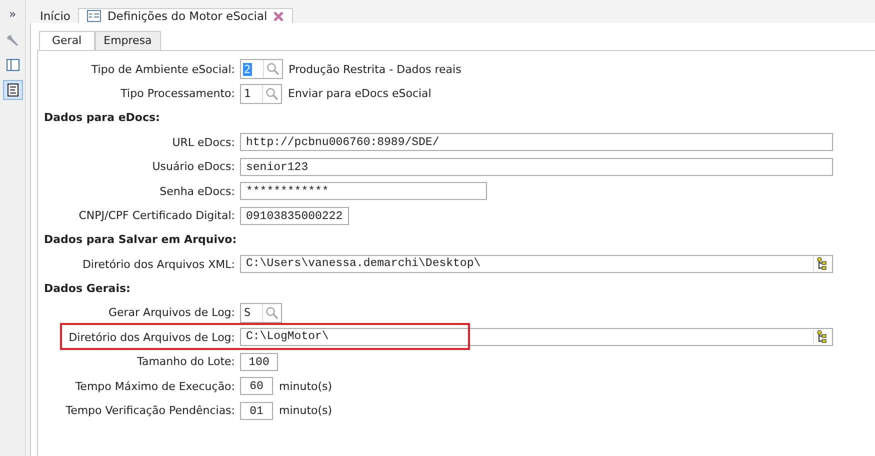 The width and height of the screenshot is (875, 456). What do you see at coordinates (156, 215) in the screenshot?
I see `field-label: CNPJ/CPF Certificado Digital:` at bounding box center [156, 215].